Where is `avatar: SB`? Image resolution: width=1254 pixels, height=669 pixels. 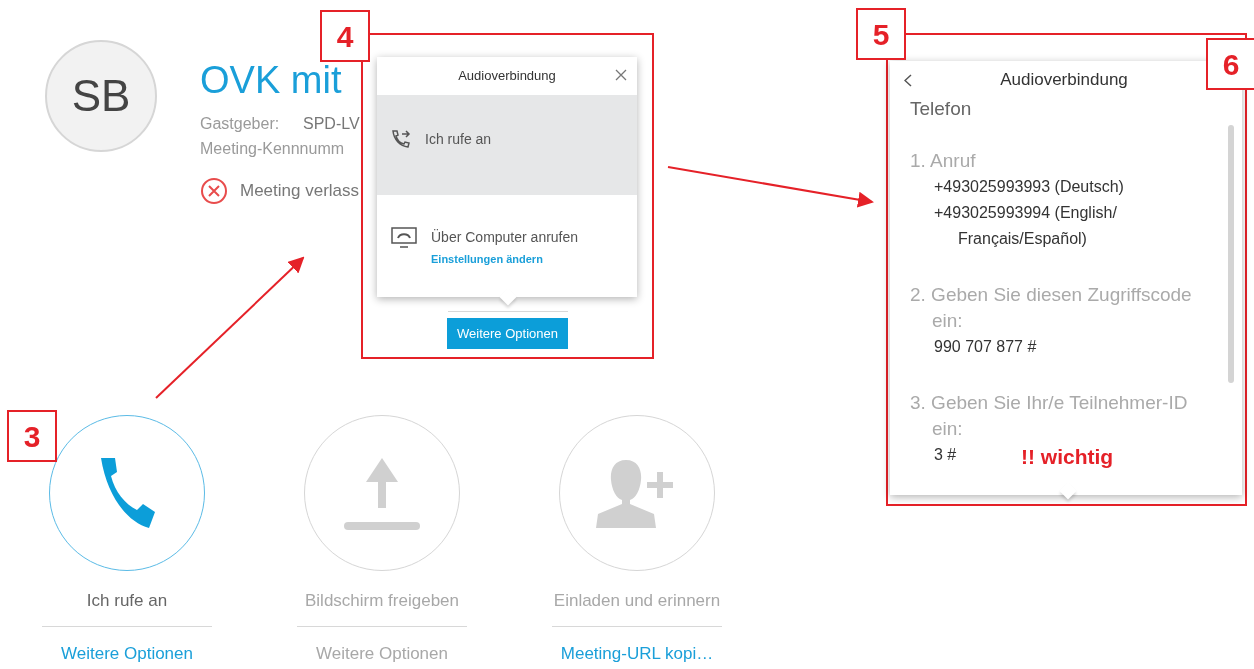
avatar: SB is located at coordinates (101, 96).